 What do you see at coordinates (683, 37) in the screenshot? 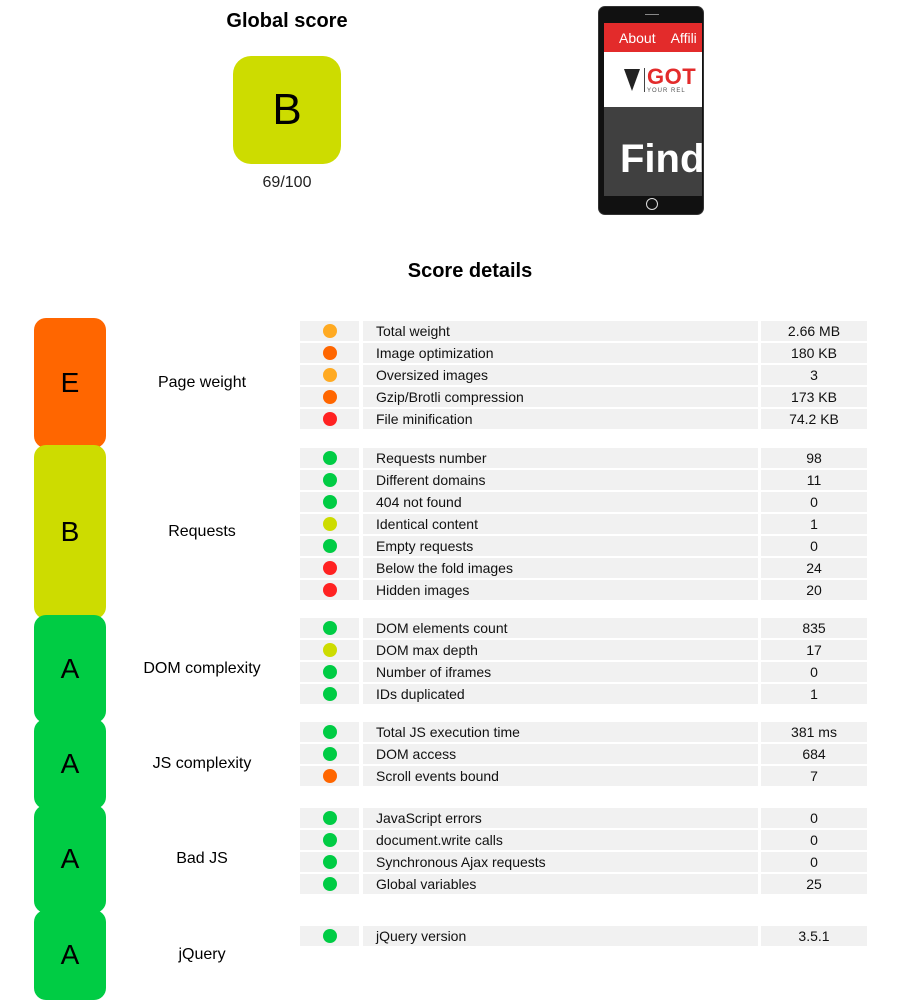
I see `preview-nav-item: Affili` at bounding box center [683, 37].